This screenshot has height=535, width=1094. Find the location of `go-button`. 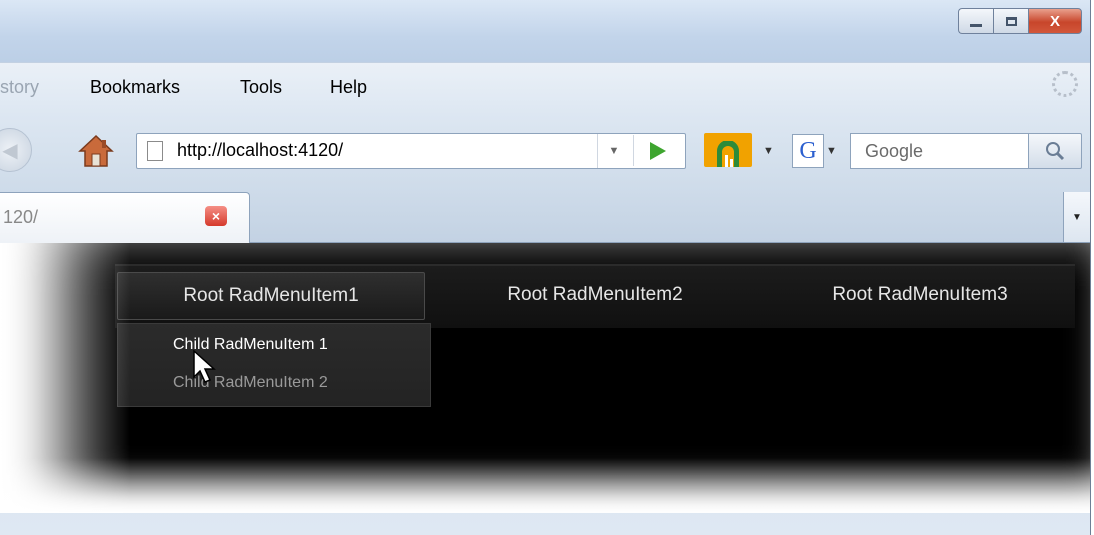

go-button is located at coordinates (657, 150).